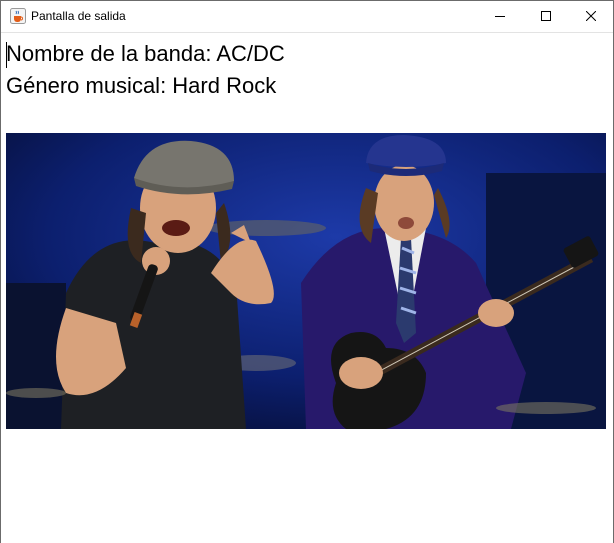 The width and height of the screenshot is (614, 543). Describe the element at coordinates (18, 16) in the screenshot. I see `java-coffee-cup-icon` at that location.